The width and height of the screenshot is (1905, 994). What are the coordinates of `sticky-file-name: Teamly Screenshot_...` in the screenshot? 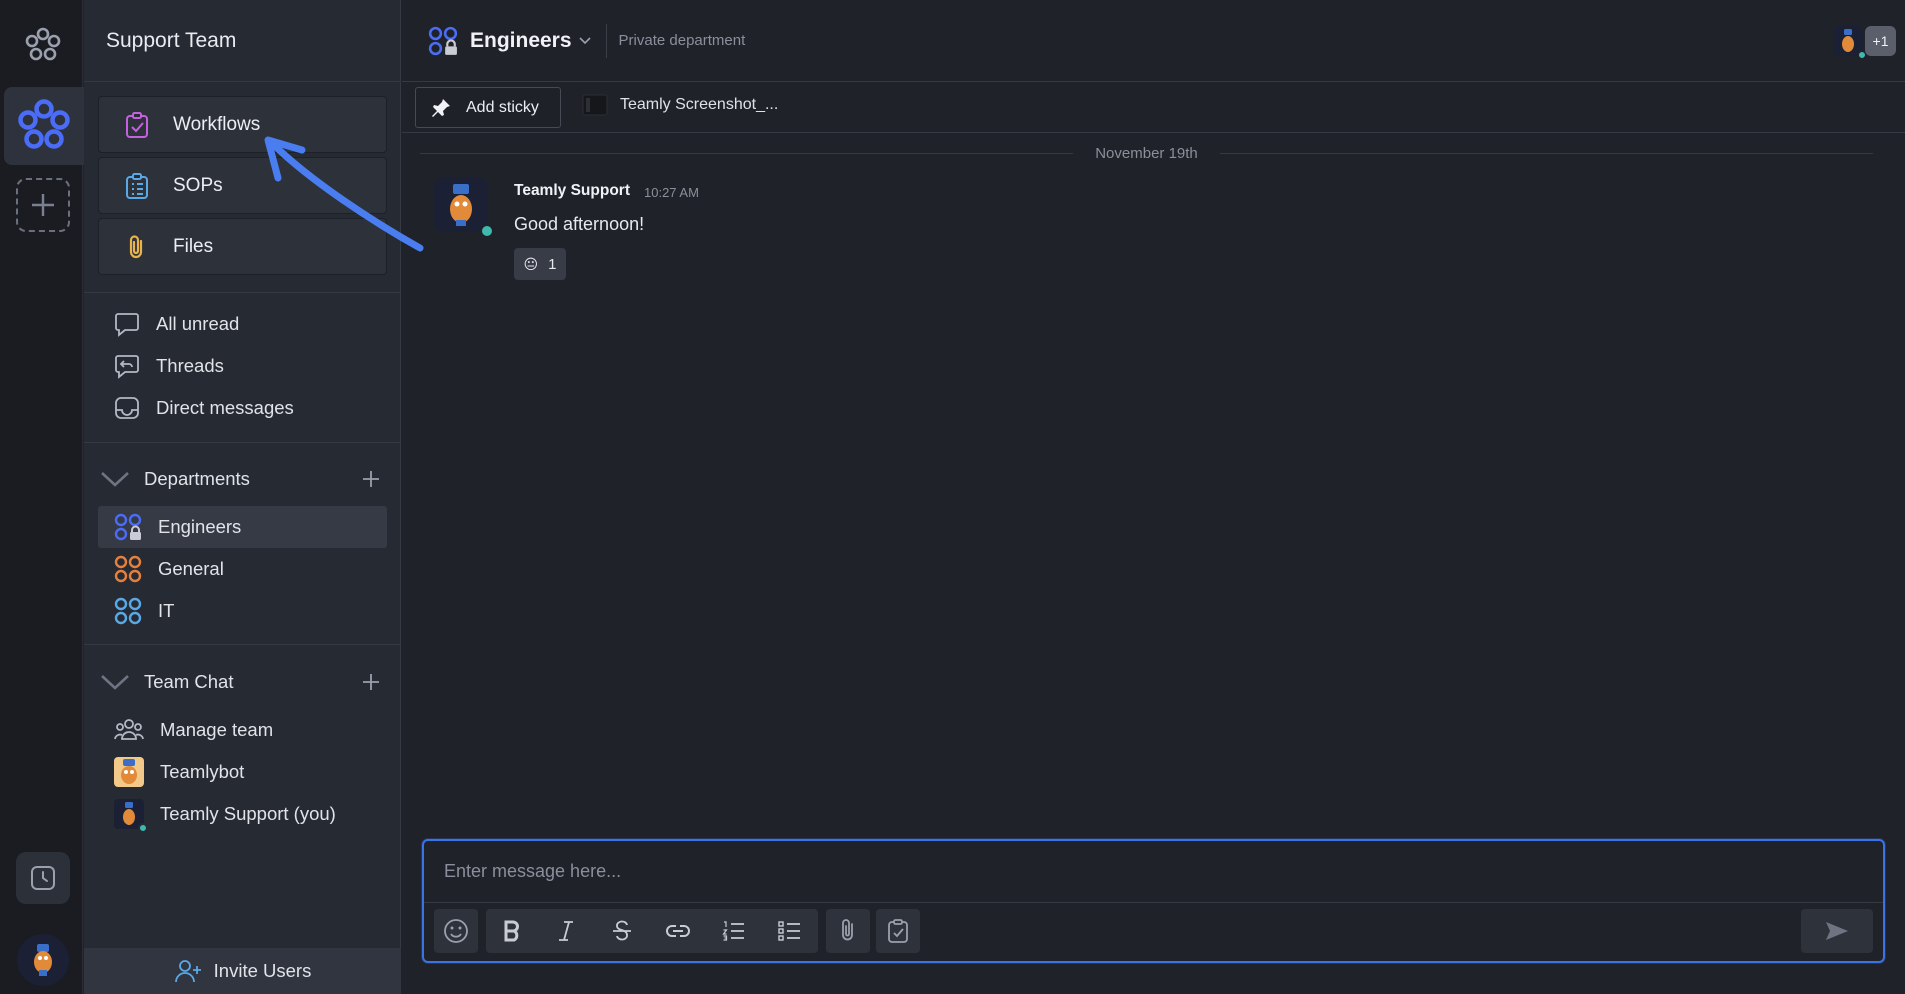 It's located at (699, 104).